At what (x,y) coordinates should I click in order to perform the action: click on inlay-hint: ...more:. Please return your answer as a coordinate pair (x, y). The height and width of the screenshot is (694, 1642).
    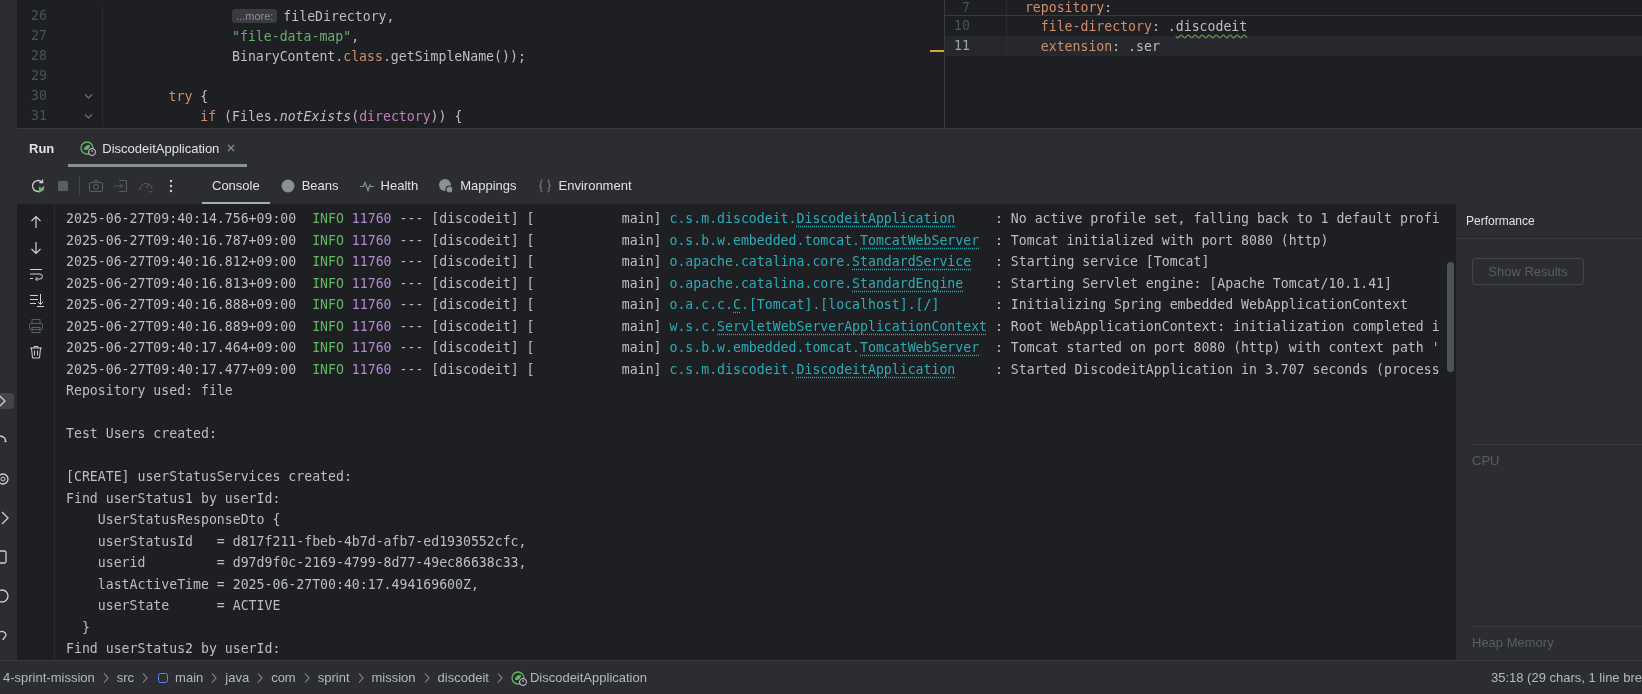
    Looking at the image, I should click on (255, 16).